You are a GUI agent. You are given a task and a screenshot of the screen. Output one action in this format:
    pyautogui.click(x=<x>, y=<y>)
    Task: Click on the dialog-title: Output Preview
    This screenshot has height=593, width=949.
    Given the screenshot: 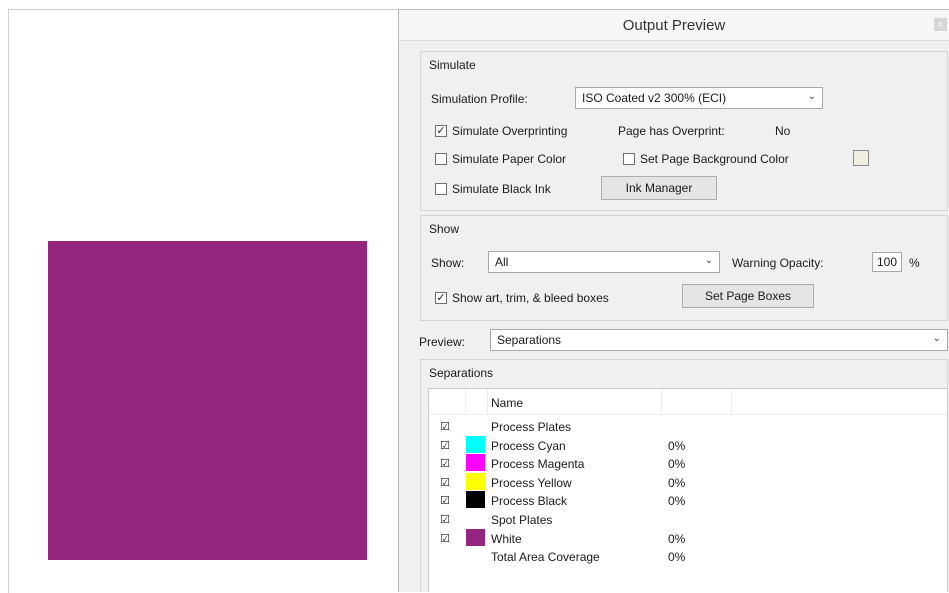 What is the action you would take?
    pyautogui.click(x=674, y=25)
    